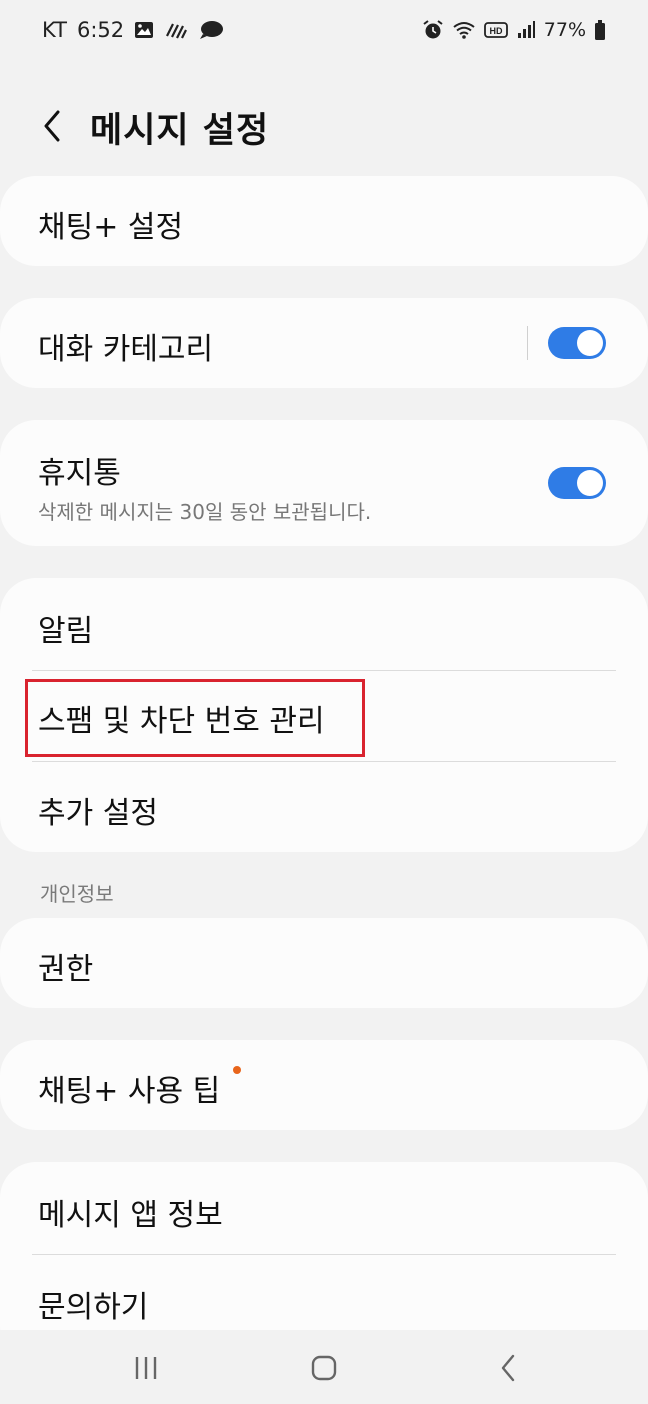 This screenshot has height=1404, width=648. Describe the element at coordinates (324, 1085) in the screenshot. I see `chat-plus-tips-item: 채팅+ 사용 팁` at that location.